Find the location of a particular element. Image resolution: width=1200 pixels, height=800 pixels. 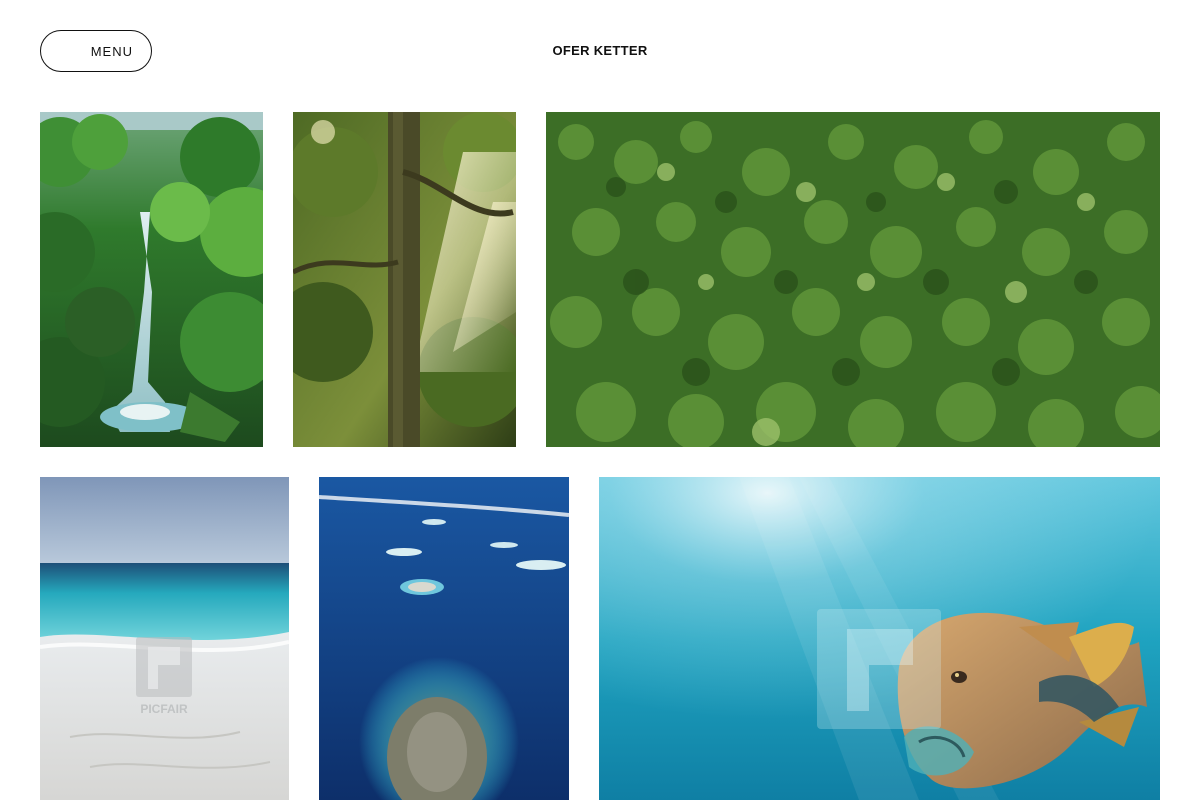

picfair-watermark-text: PICFAIR is located at coordinates (164, 709).